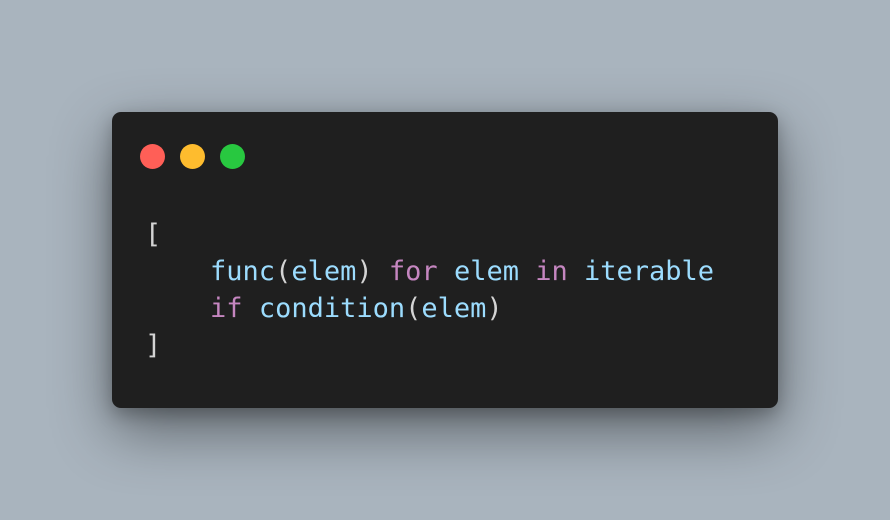  What do you see at coordinates (429, 345) in the screenshot?
I see `code-line: ]` at bounding box center [429, 345].